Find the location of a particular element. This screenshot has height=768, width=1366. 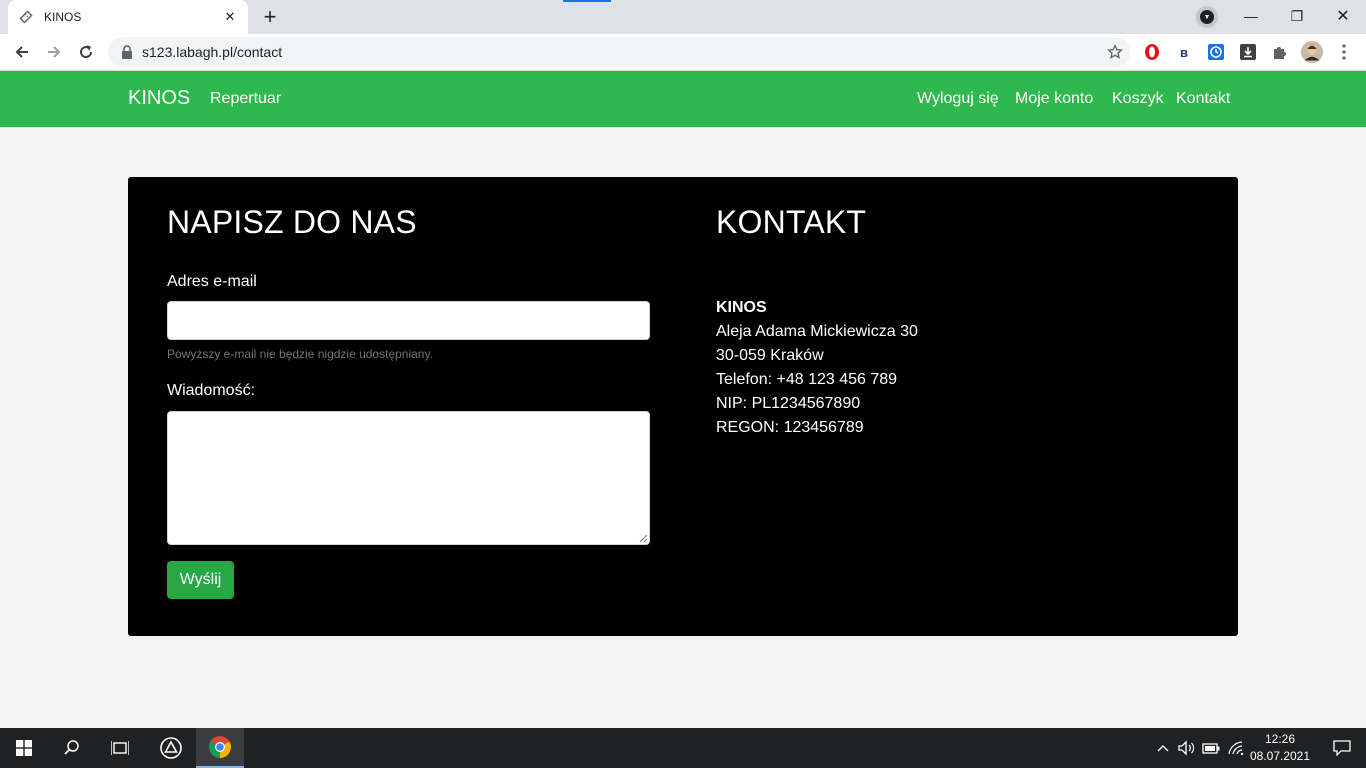

puzzle-icon is located at coordinates (1280, 52).